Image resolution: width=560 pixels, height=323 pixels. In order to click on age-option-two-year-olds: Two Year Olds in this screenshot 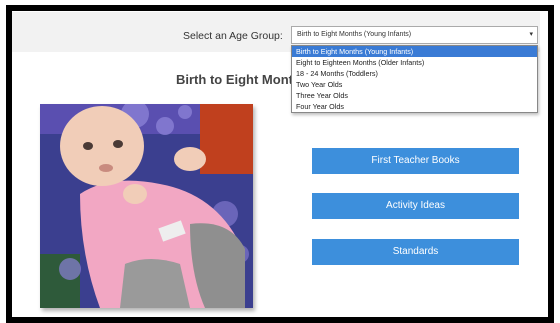, I will do `click(414, 84)`.